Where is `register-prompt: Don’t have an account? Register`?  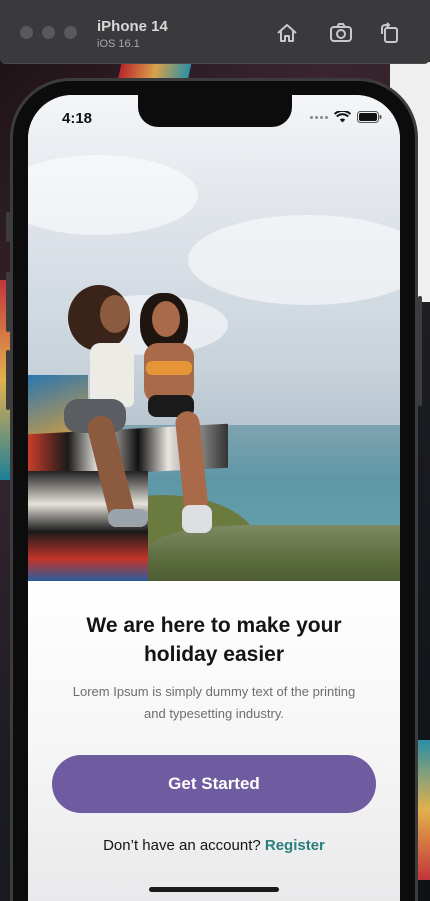
register-prompt: Don’t have an account? Register is located at coordinates (214, 845).